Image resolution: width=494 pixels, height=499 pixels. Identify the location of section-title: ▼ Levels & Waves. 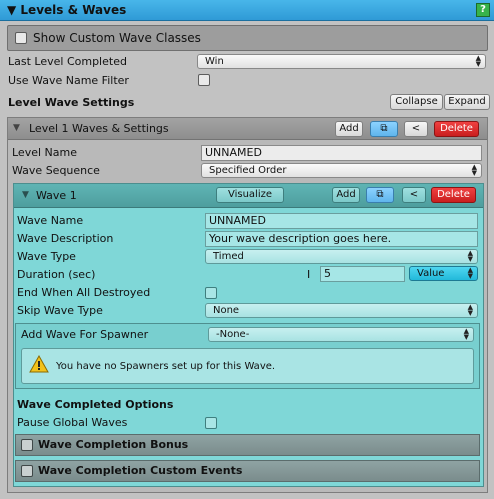
(67, 10).